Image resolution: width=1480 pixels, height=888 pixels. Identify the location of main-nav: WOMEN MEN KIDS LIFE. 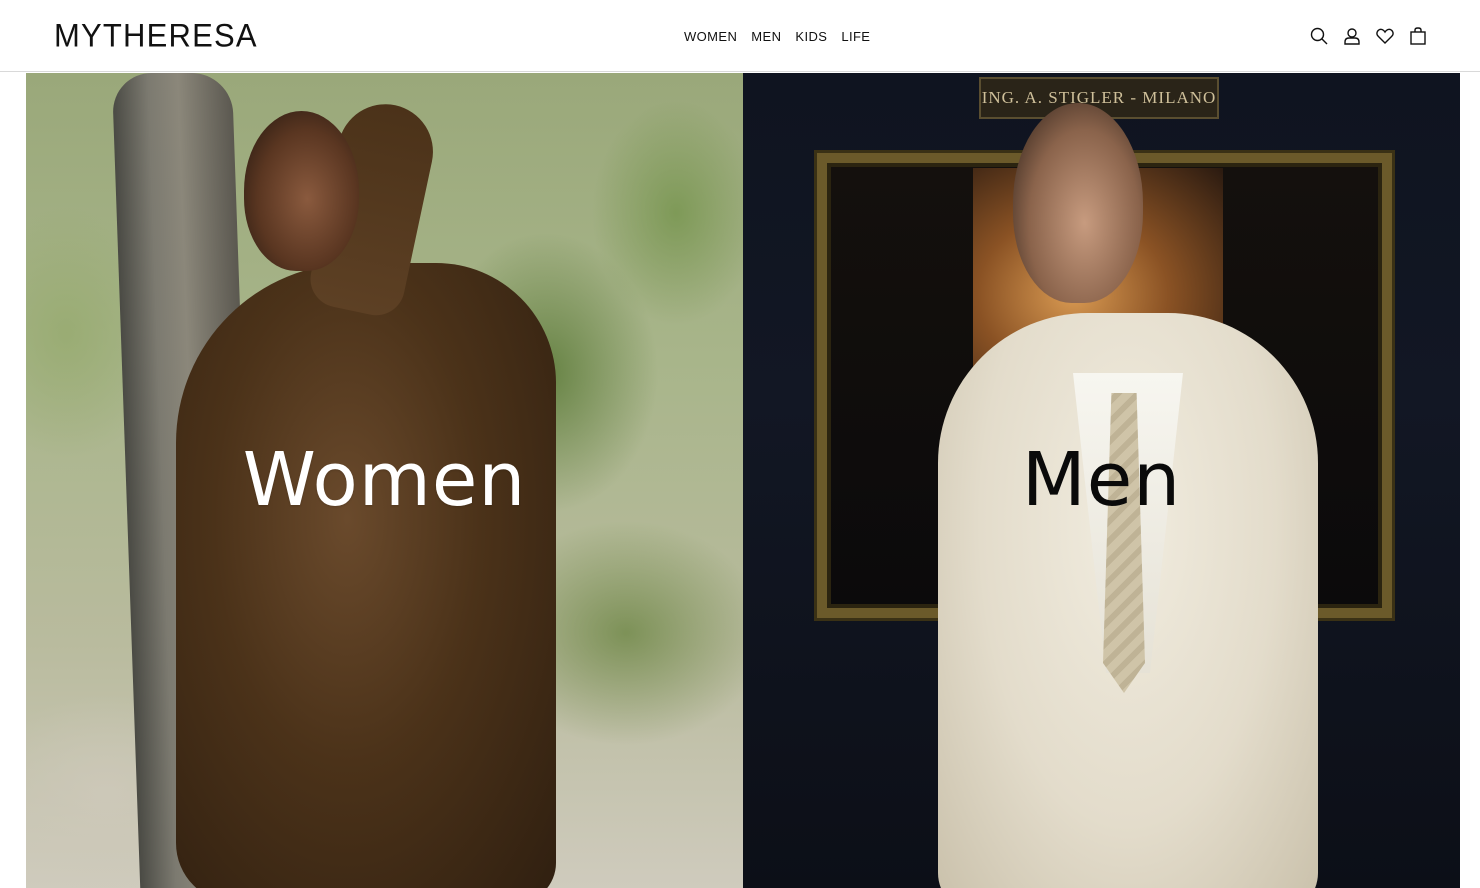
(777, 36).